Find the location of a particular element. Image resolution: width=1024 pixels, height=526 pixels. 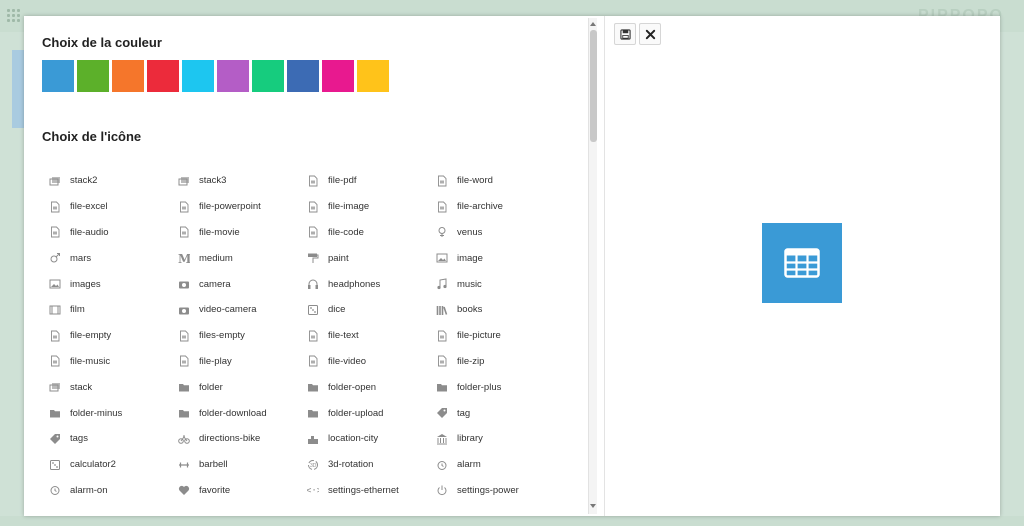

icon-option-label: stack2 is located at coordinates (84, 181).